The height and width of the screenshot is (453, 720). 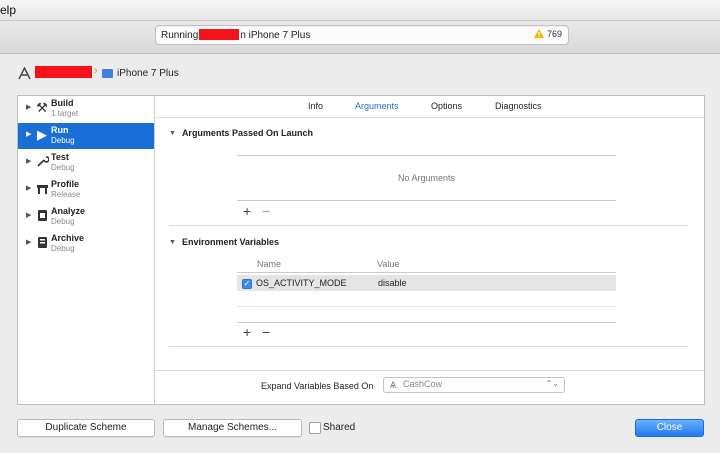 What do you see at coordinates (63, 72) in the screenshot?
I see `redacted-scheme-name` at bounding box center [63, 72].